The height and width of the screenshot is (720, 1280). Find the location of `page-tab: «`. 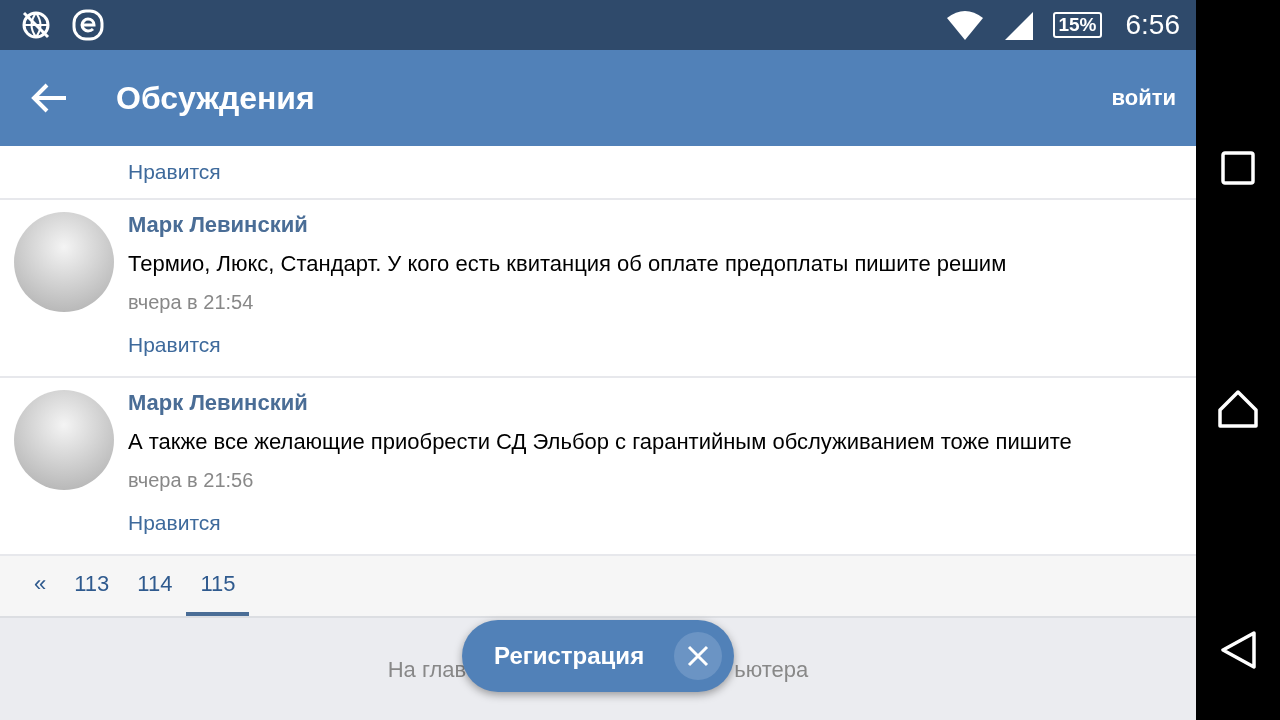

page-tab: « is located at coordinates (40, 586).